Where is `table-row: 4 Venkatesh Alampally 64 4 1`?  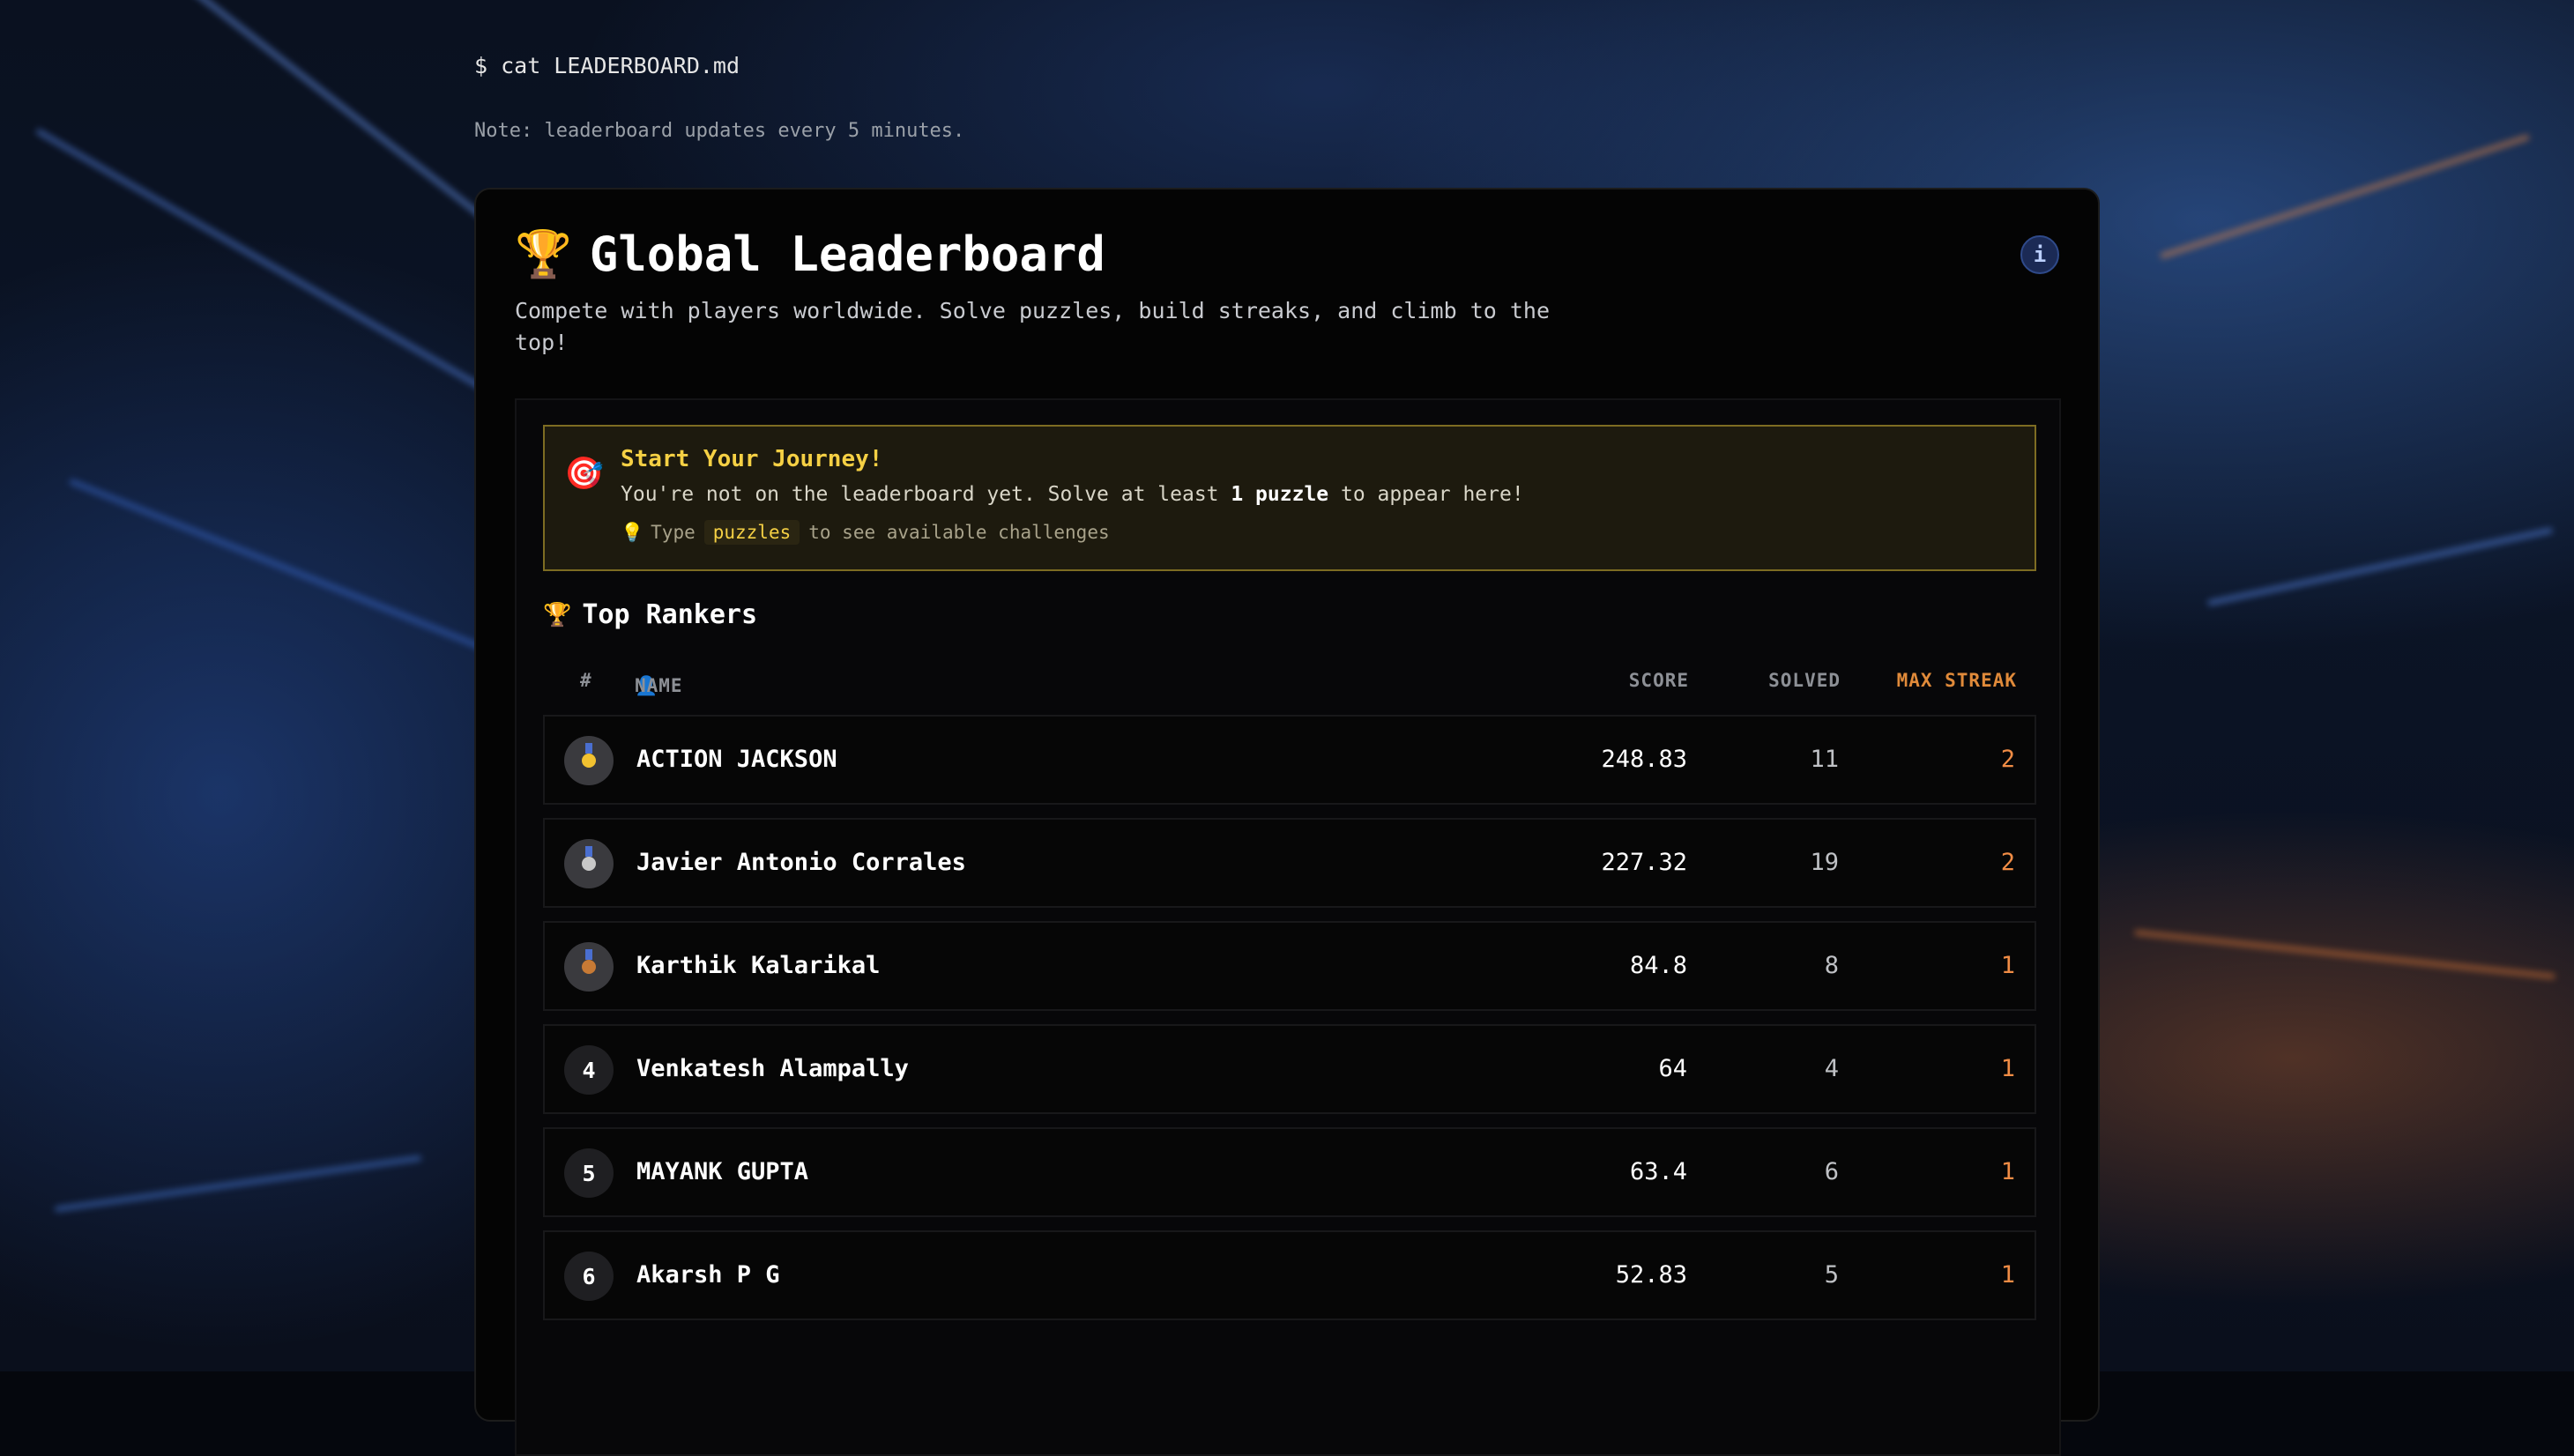 table-row: 4 Venkatesh Alampally 64 4 1 is located at coordinates (1289, 1069).